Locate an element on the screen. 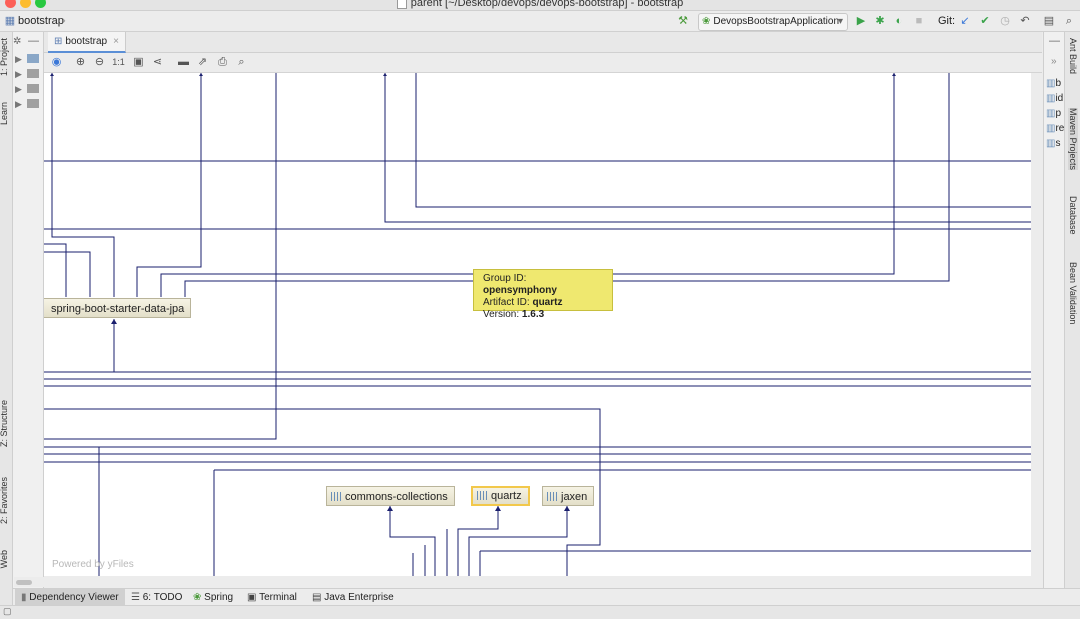 The width and height of the screenshot is (1080, 619). scrollbar-thumb is located at coordinates (24, 582).